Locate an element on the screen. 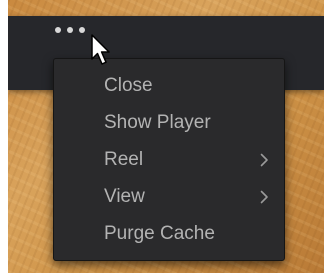 The width and height of the screenshot is (324, 273). menu-item-show-player: Show Player is located at coordinates (169, 122).